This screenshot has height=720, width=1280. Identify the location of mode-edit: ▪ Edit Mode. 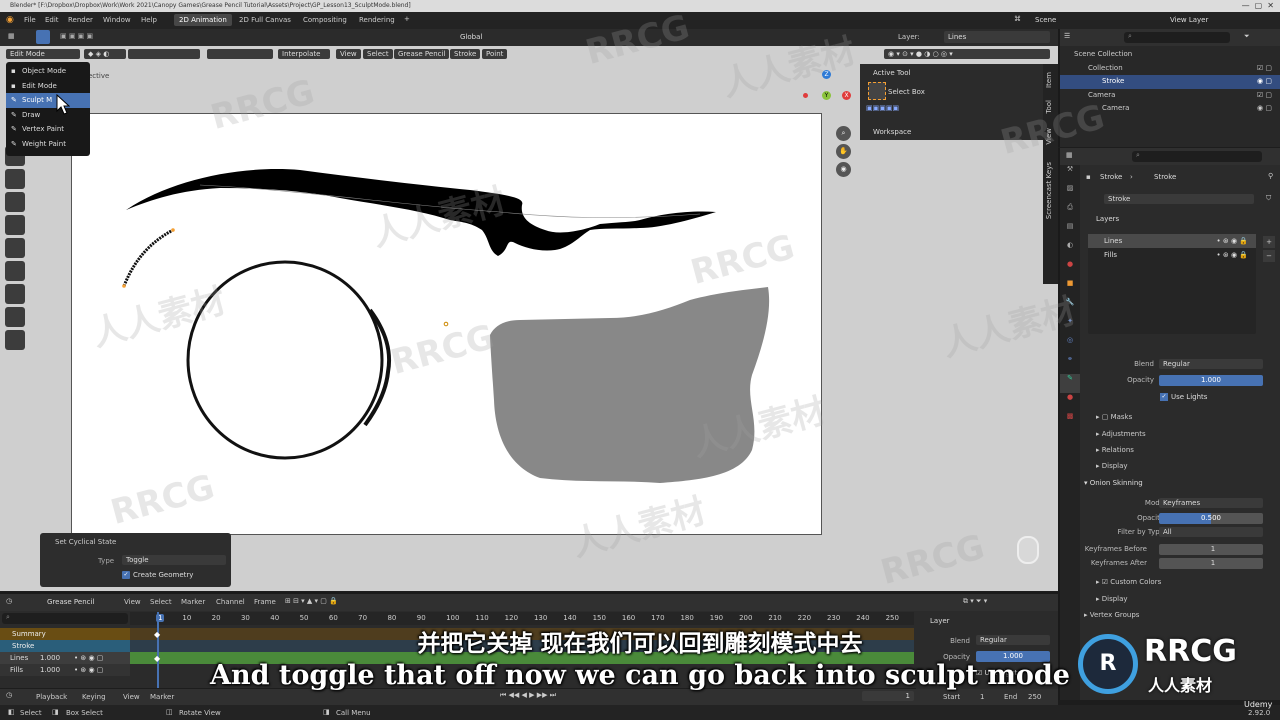
(48, 86).